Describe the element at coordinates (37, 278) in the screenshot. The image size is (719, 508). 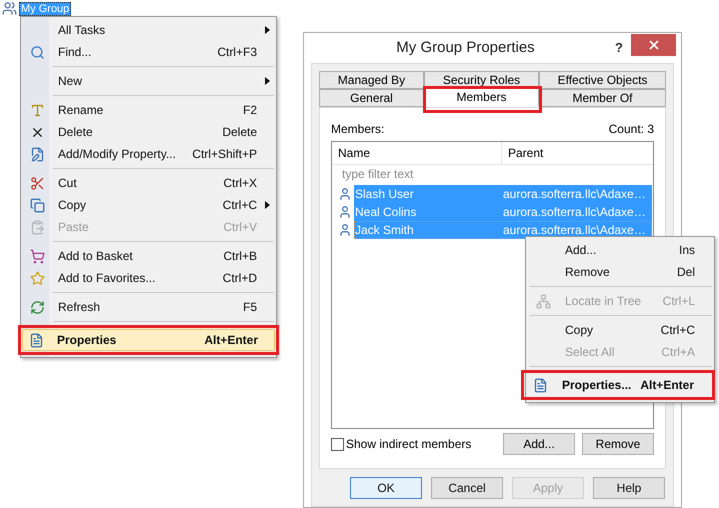
I see `star-icon` at that location.